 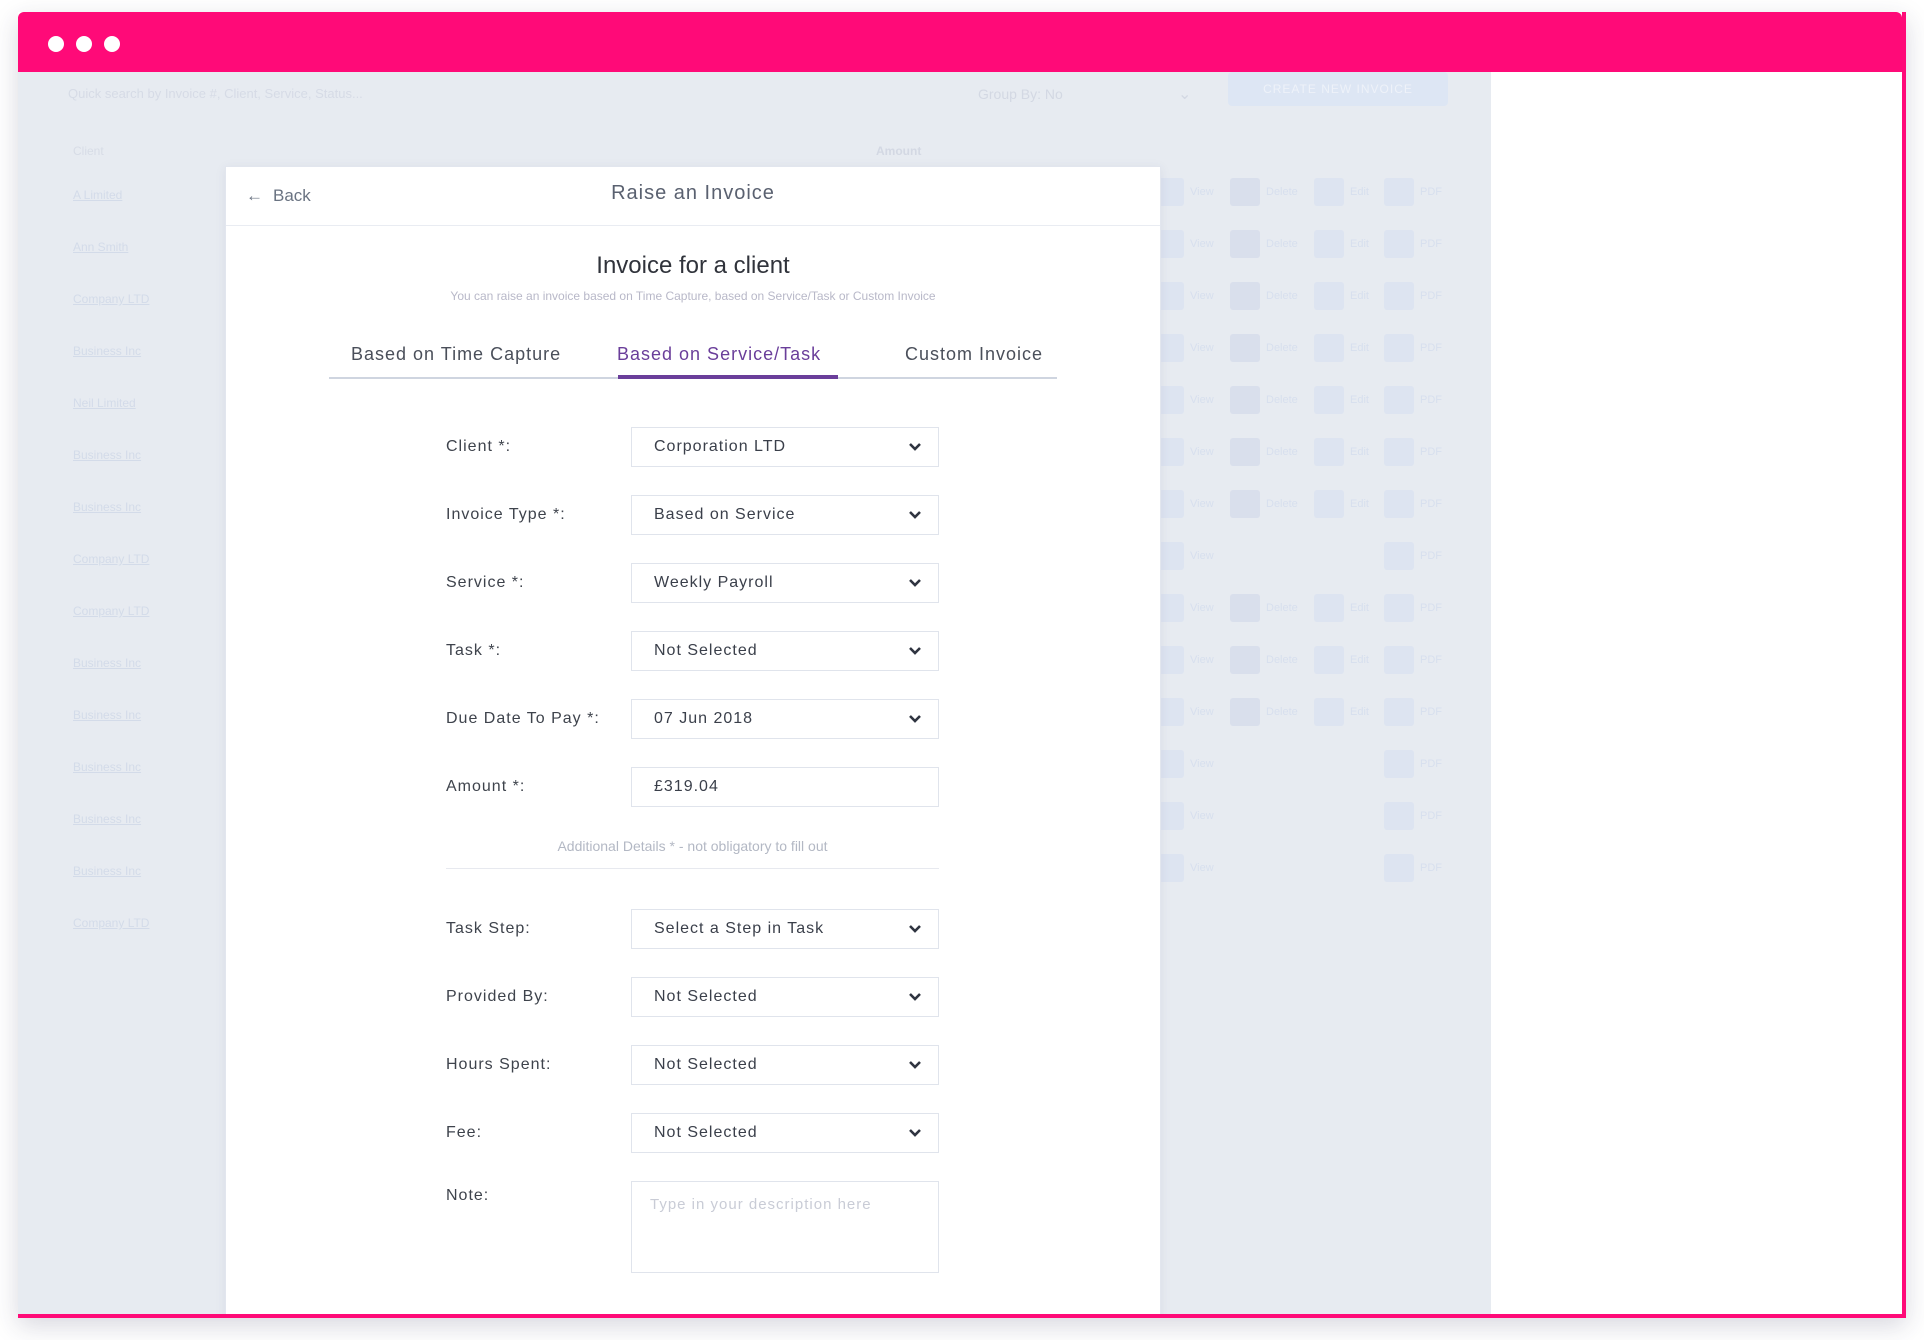 What do you see at coordinates (714, 582) in the screenshot?
I see `service-value: Weekly Payroll` at bounding box center [714, 582].